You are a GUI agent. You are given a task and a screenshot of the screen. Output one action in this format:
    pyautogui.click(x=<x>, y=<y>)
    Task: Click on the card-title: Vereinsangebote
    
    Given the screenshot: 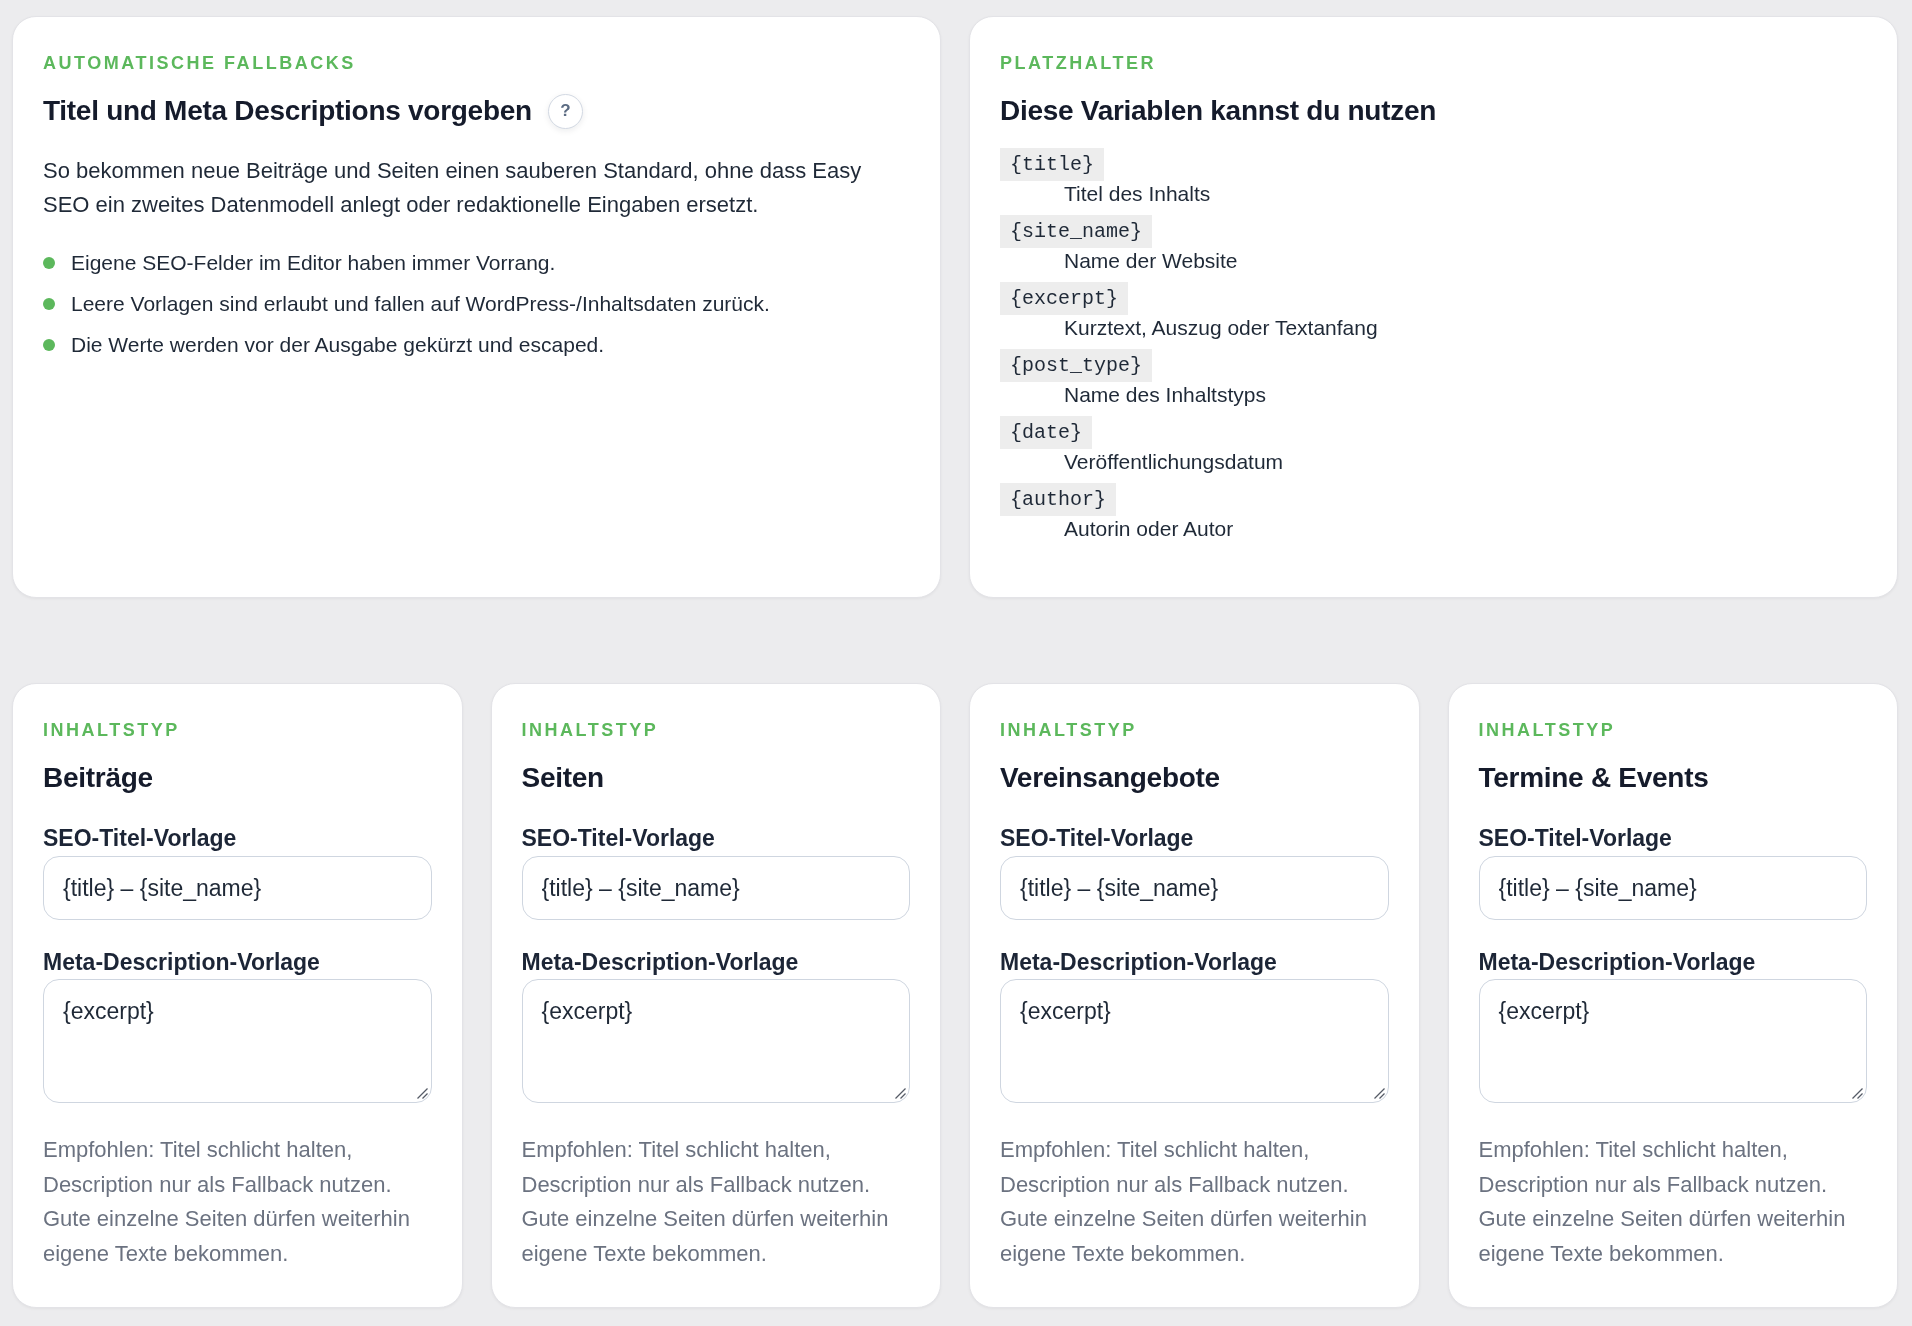 What is the action you would take?
    pyautogui.click(x=1110, y=778)
    